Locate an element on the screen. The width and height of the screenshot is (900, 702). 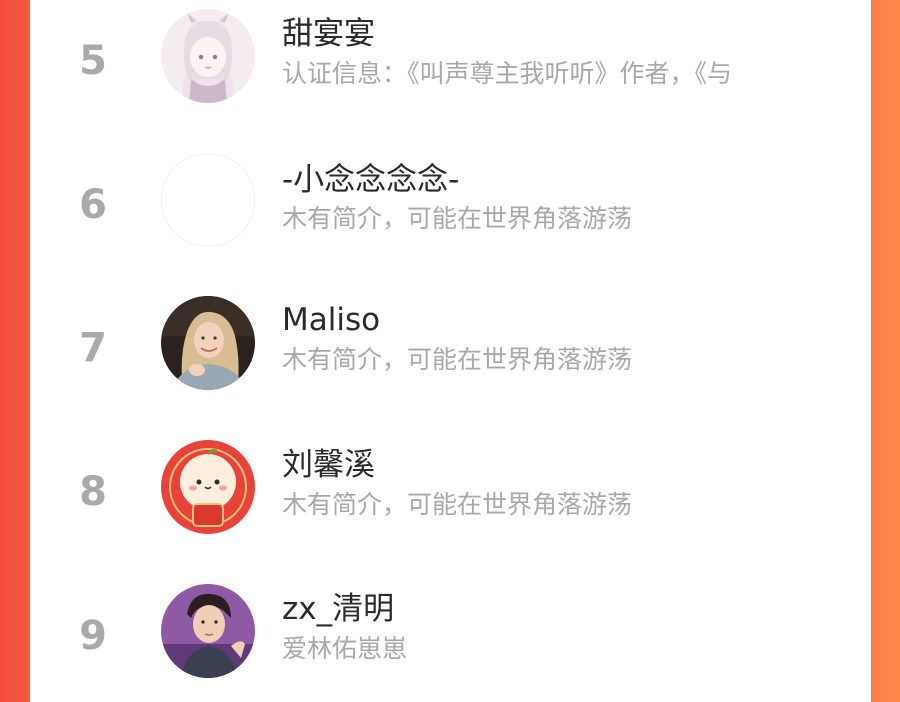
user-description: 爱林佑崽崽 is located at coordinates (345, 648).